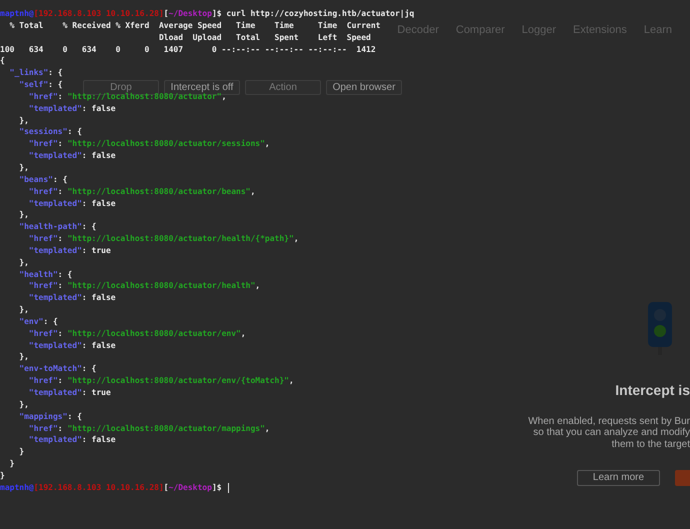 This screenshot has width=690, height=529. Describe the element at coordinates (149, 428) in the screenshot. I see `terminal-line: "href": "http://localhost:8080/actuator/mappings",` at that location.